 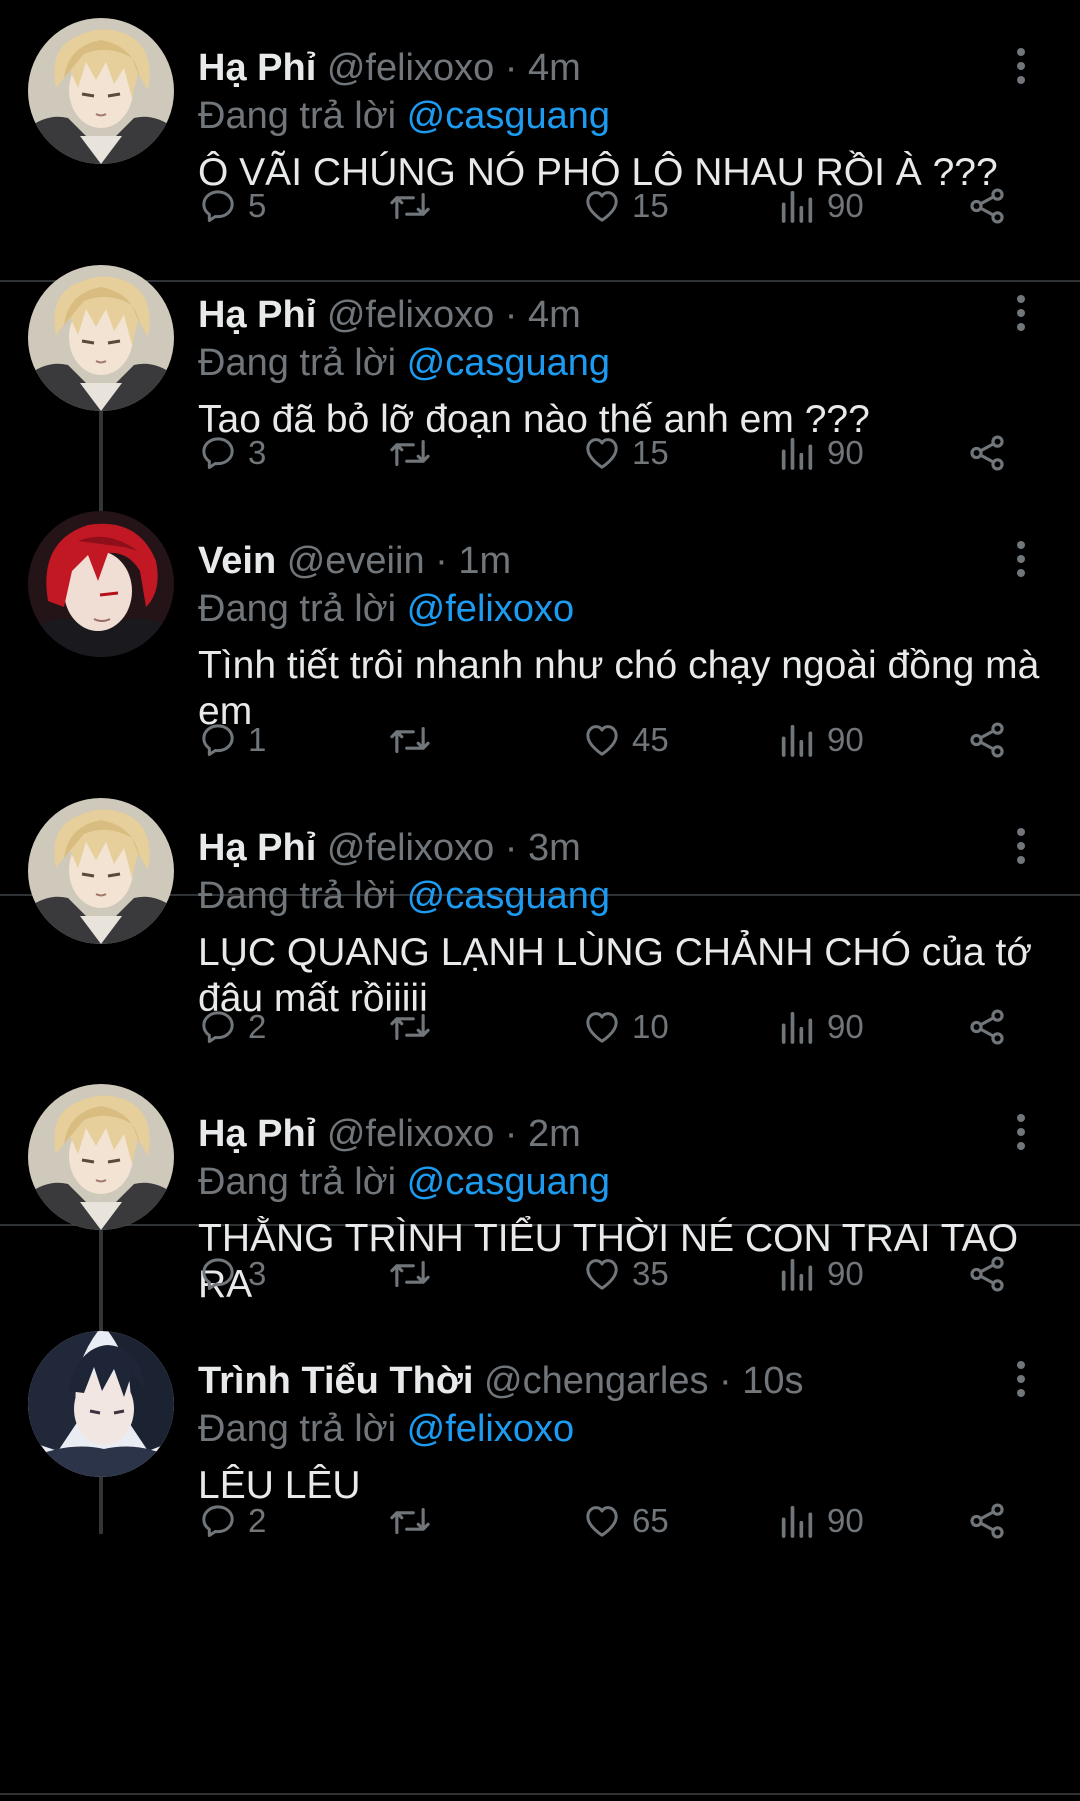 I want to click on like-button: 65, so click(x=625, y=1521).